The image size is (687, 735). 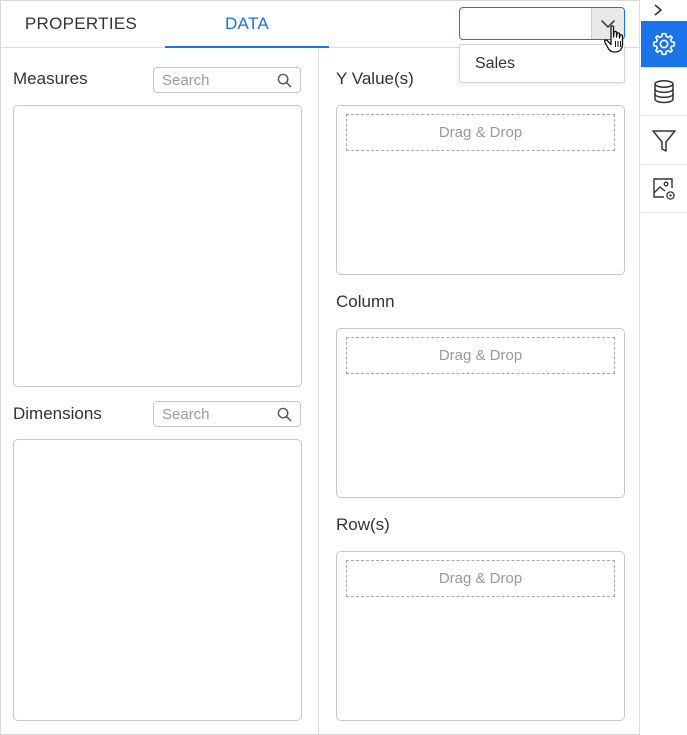 I want to click on settings-button, so click(x=664, y=44).